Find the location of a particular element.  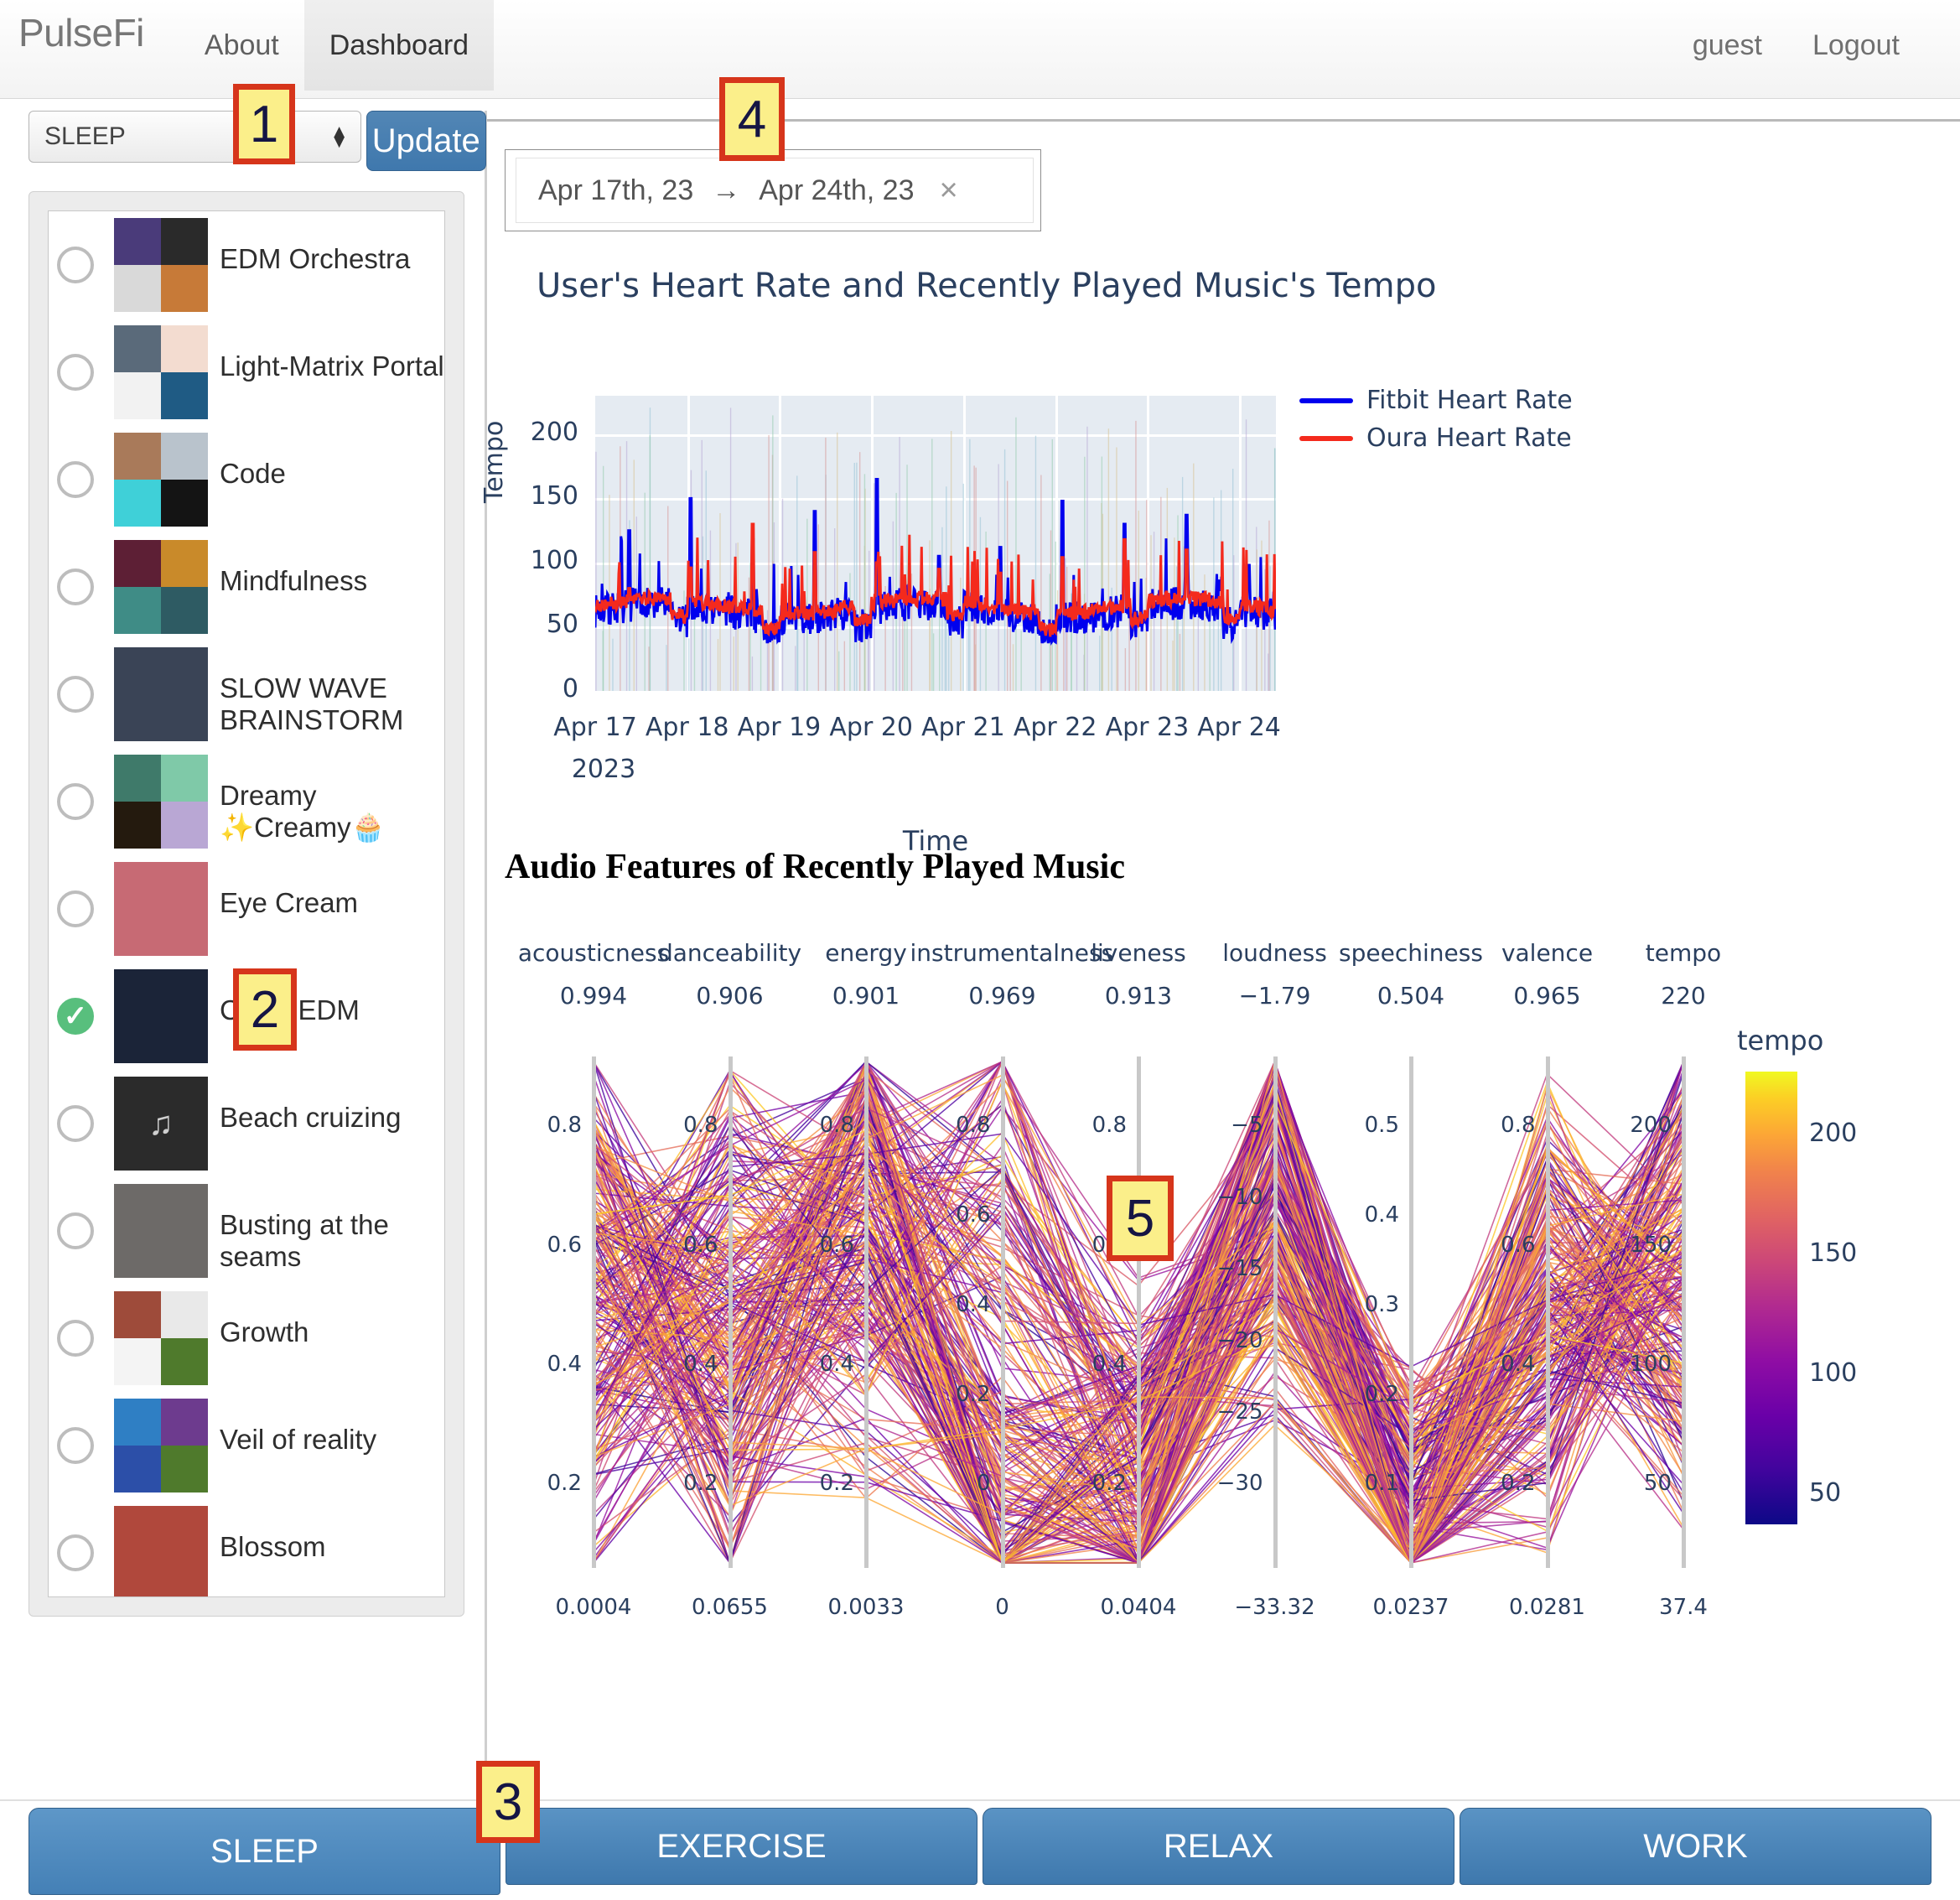

playlist-item: Light-Matrix Portal is located at coordinates (246, 373).